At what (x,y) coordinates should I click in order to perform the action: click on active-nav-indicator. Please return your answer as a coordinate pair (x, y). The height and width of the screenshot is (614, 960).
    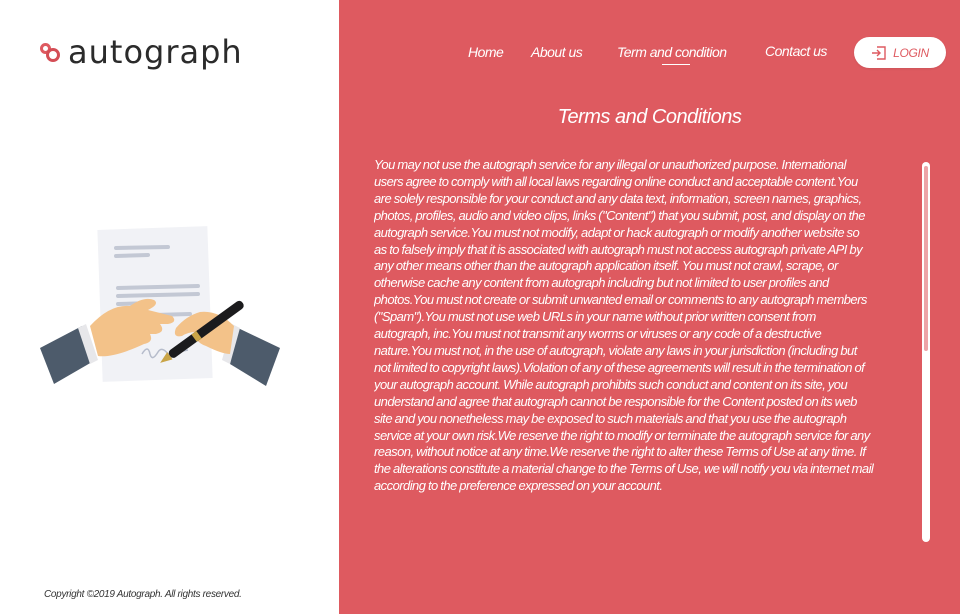
    Looking at the image, I should click on (676, 64).